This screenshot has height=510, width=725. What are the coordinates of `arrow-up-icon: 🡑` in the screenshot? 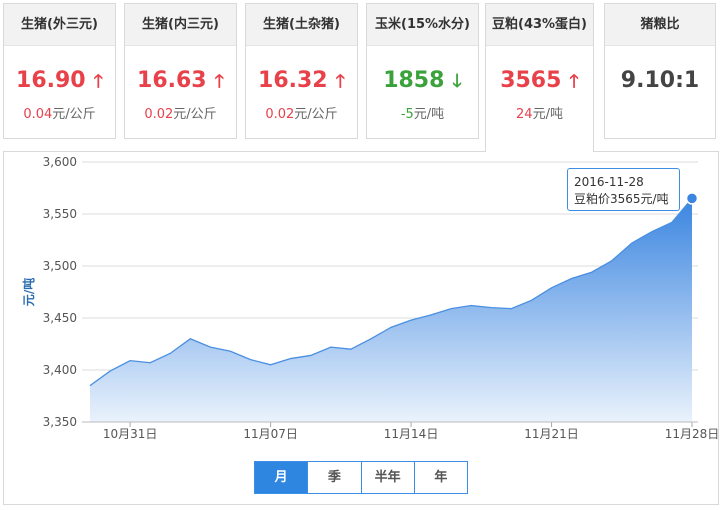 It's located at (574, 81).